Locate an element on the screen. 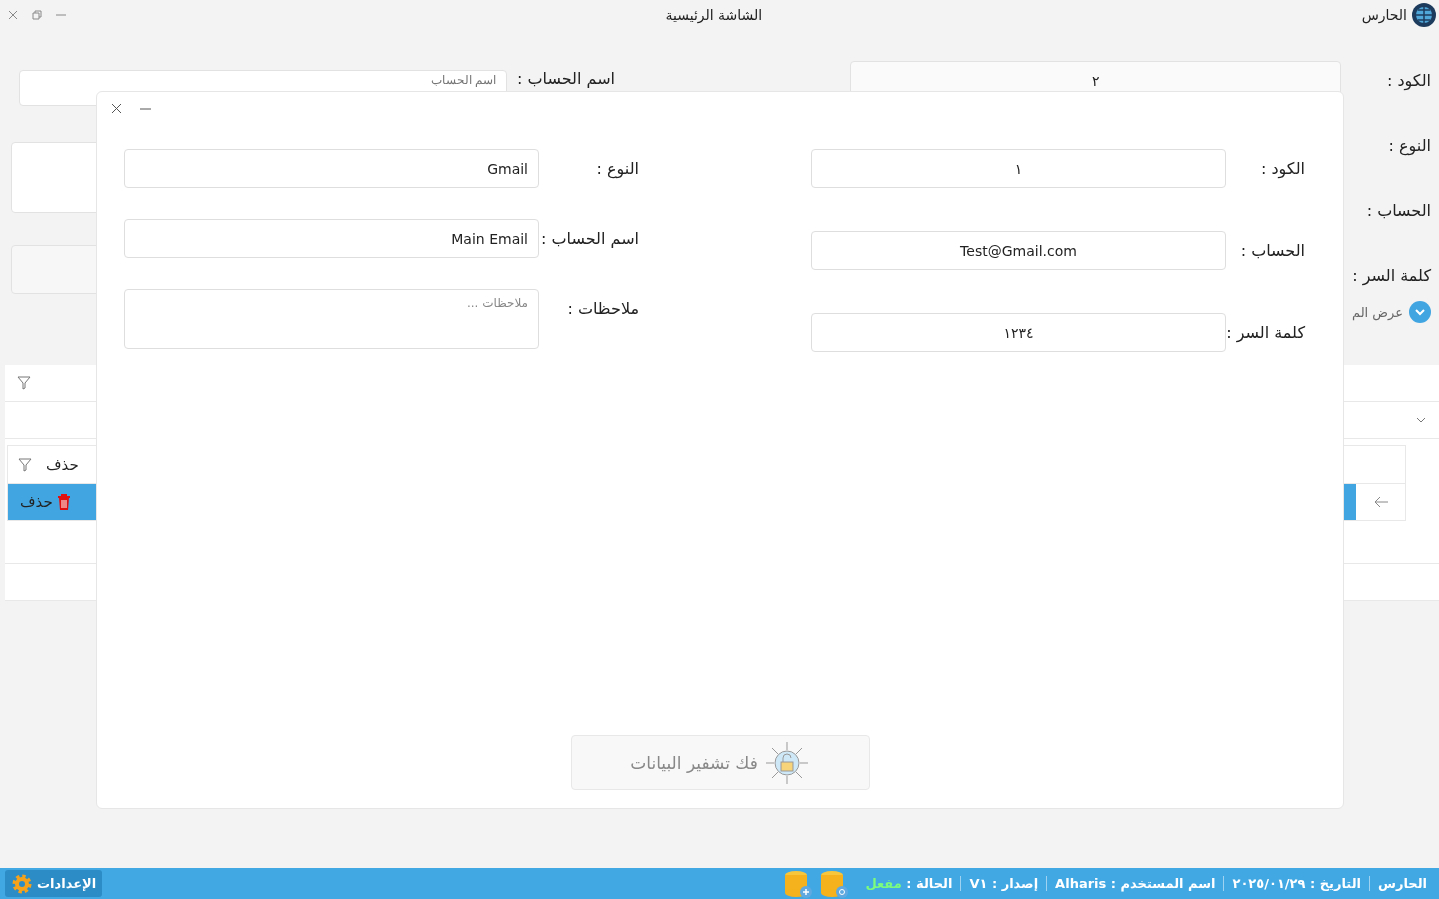 Image resolution: width=1439 pixels, height=899 pixels. column-header: حذف is located at coordinates (62, 464).